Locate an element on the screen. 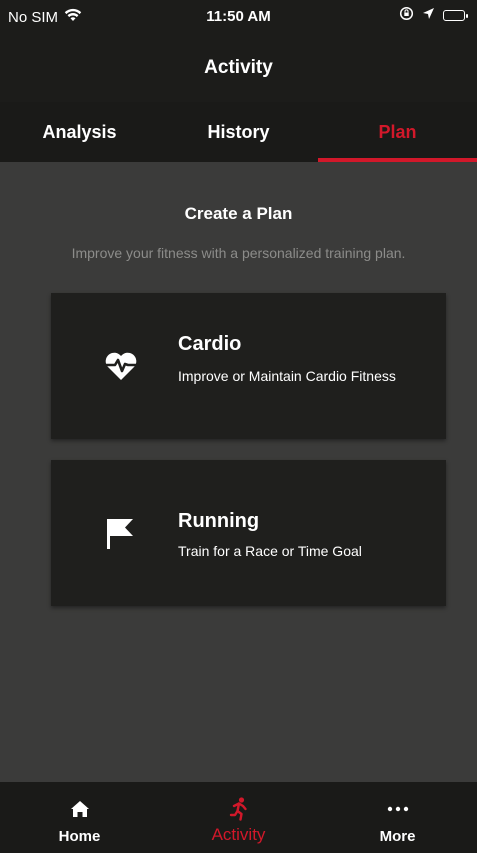  home-icon is located at coordinates (80, 809).